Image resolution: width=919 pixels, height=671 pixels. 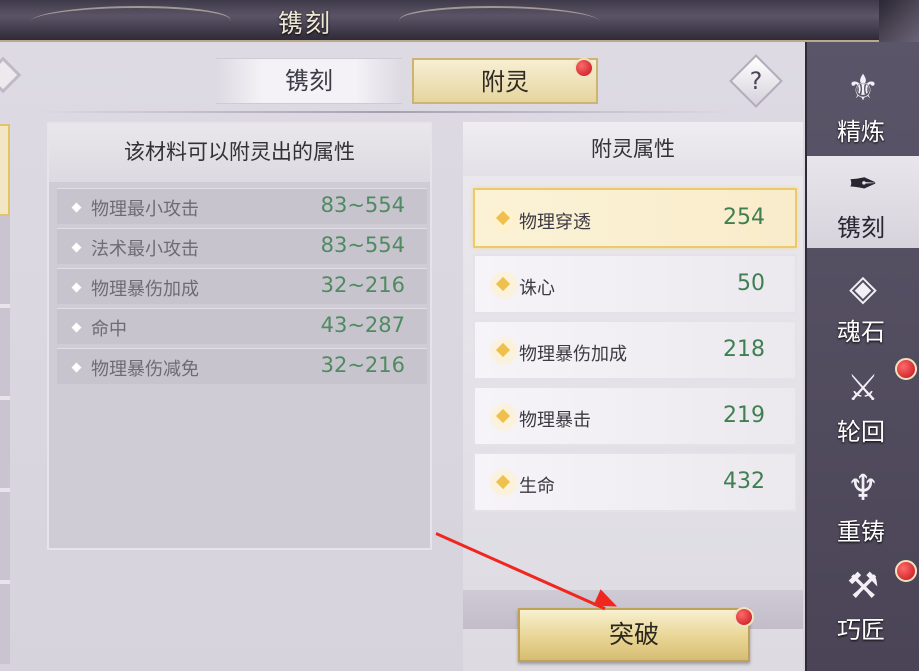 What do you see at coordinates (863, 586) in the screenshot?
I see `craftsman-icon: ⚒` at bounding box center [863, 586].